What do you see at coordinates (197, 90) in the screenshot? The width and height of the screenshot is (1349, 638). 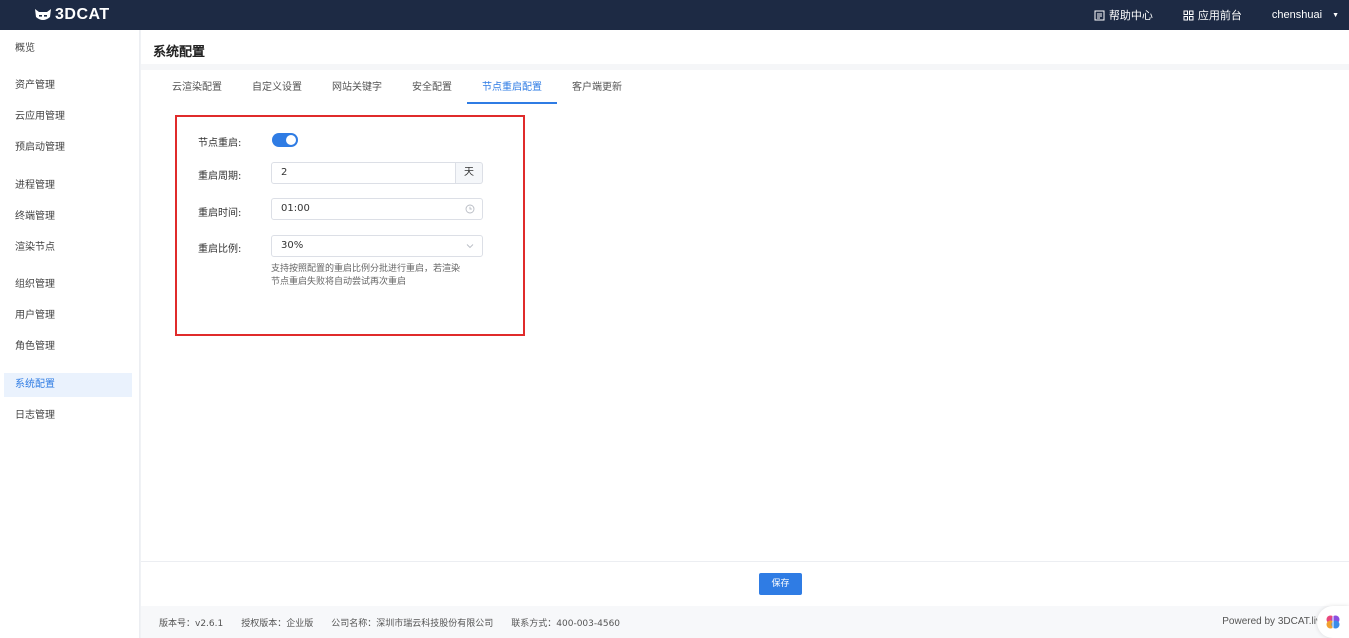 I see `tab-cloud-render: 云渲染配置` at bounding box center [197, 90].